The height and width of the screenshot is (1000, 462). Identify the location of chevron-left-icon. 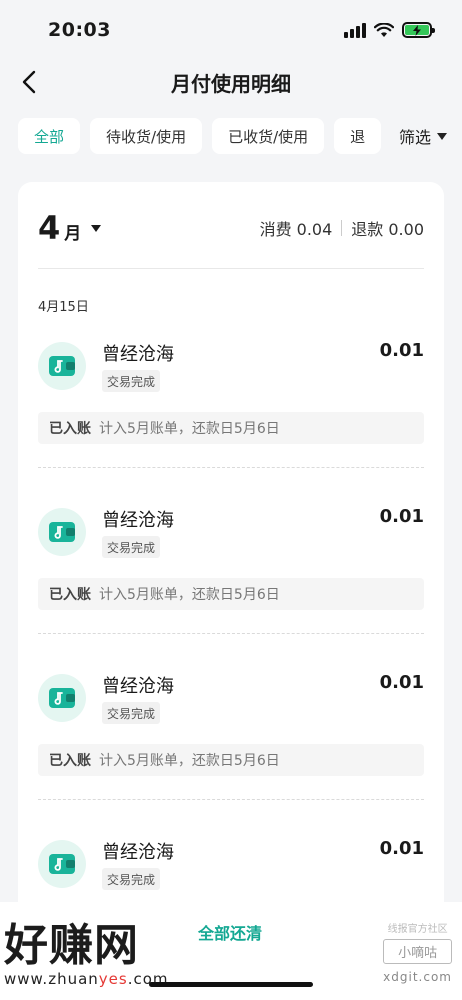
(29, 82).